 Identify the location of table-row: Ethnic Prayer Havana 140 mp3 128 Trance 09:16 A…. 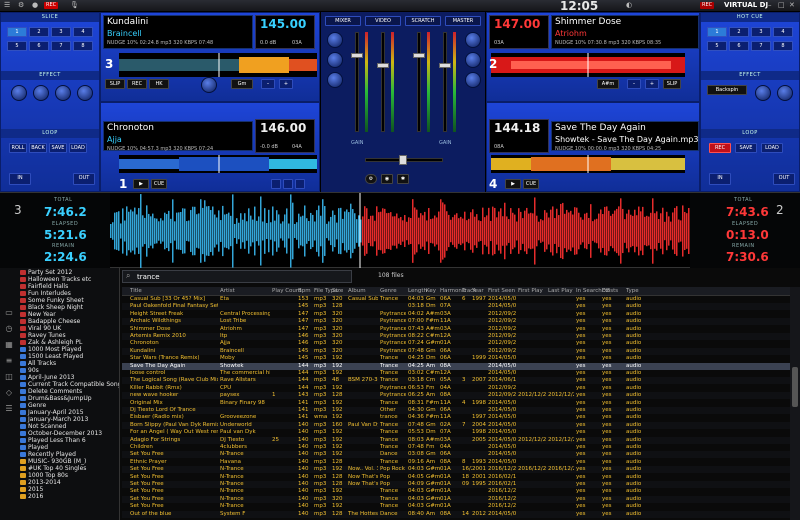
(456, 462).